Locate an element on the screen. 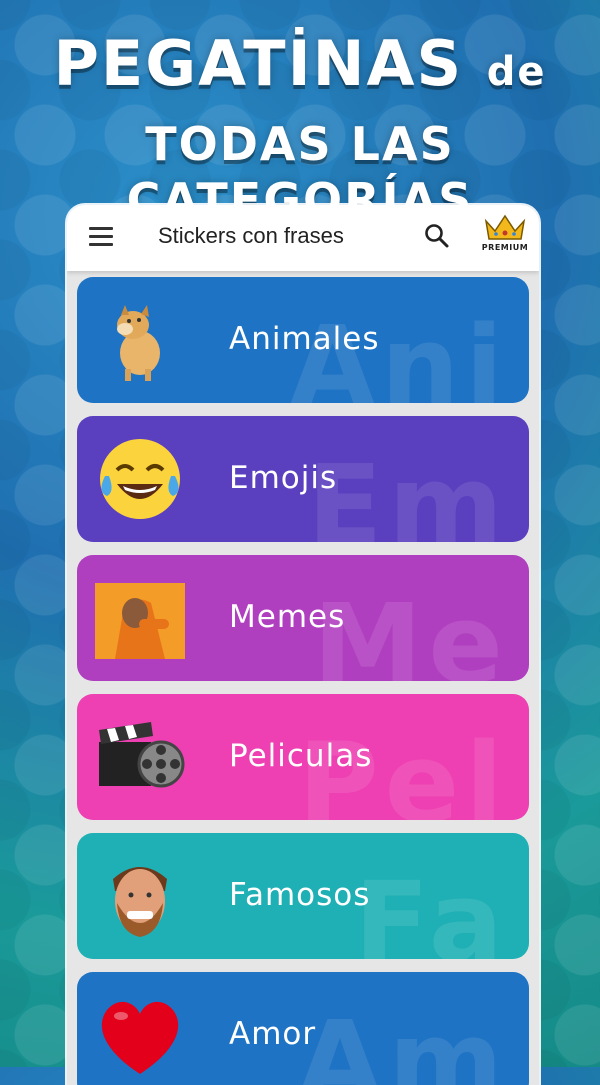  celebrity-face-icon is located at coordinates (140, 902).